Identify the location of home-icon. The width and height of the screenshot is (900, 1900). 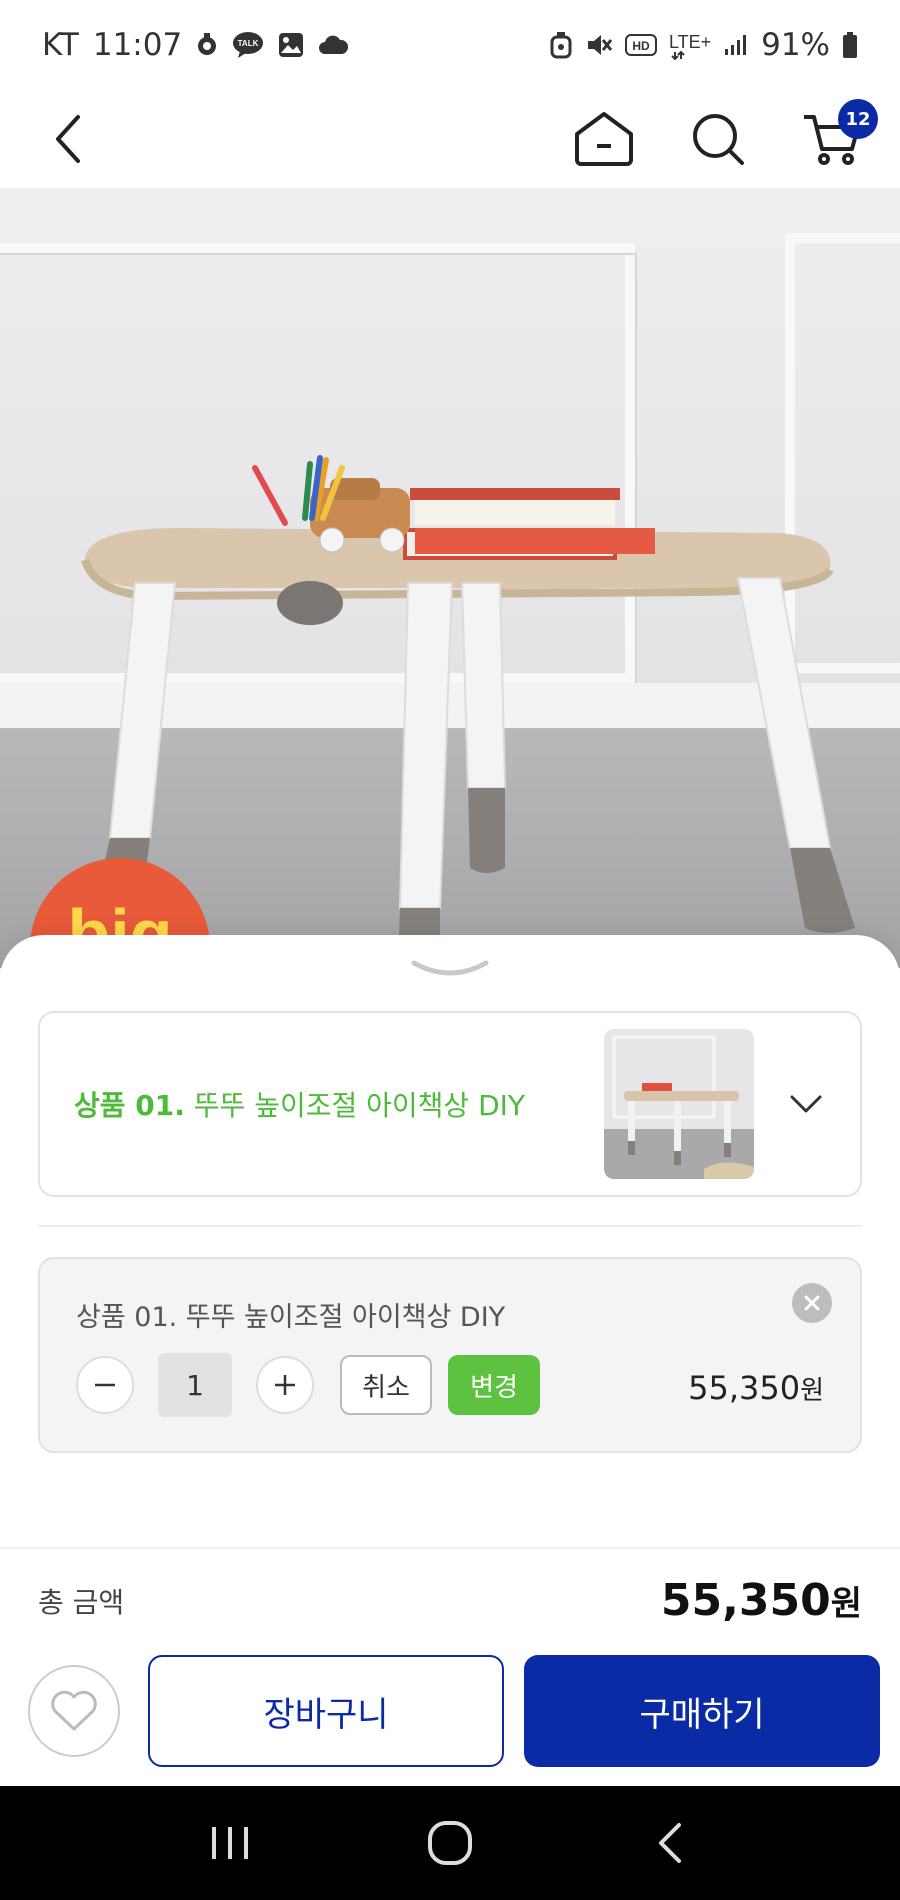
(604, 139).